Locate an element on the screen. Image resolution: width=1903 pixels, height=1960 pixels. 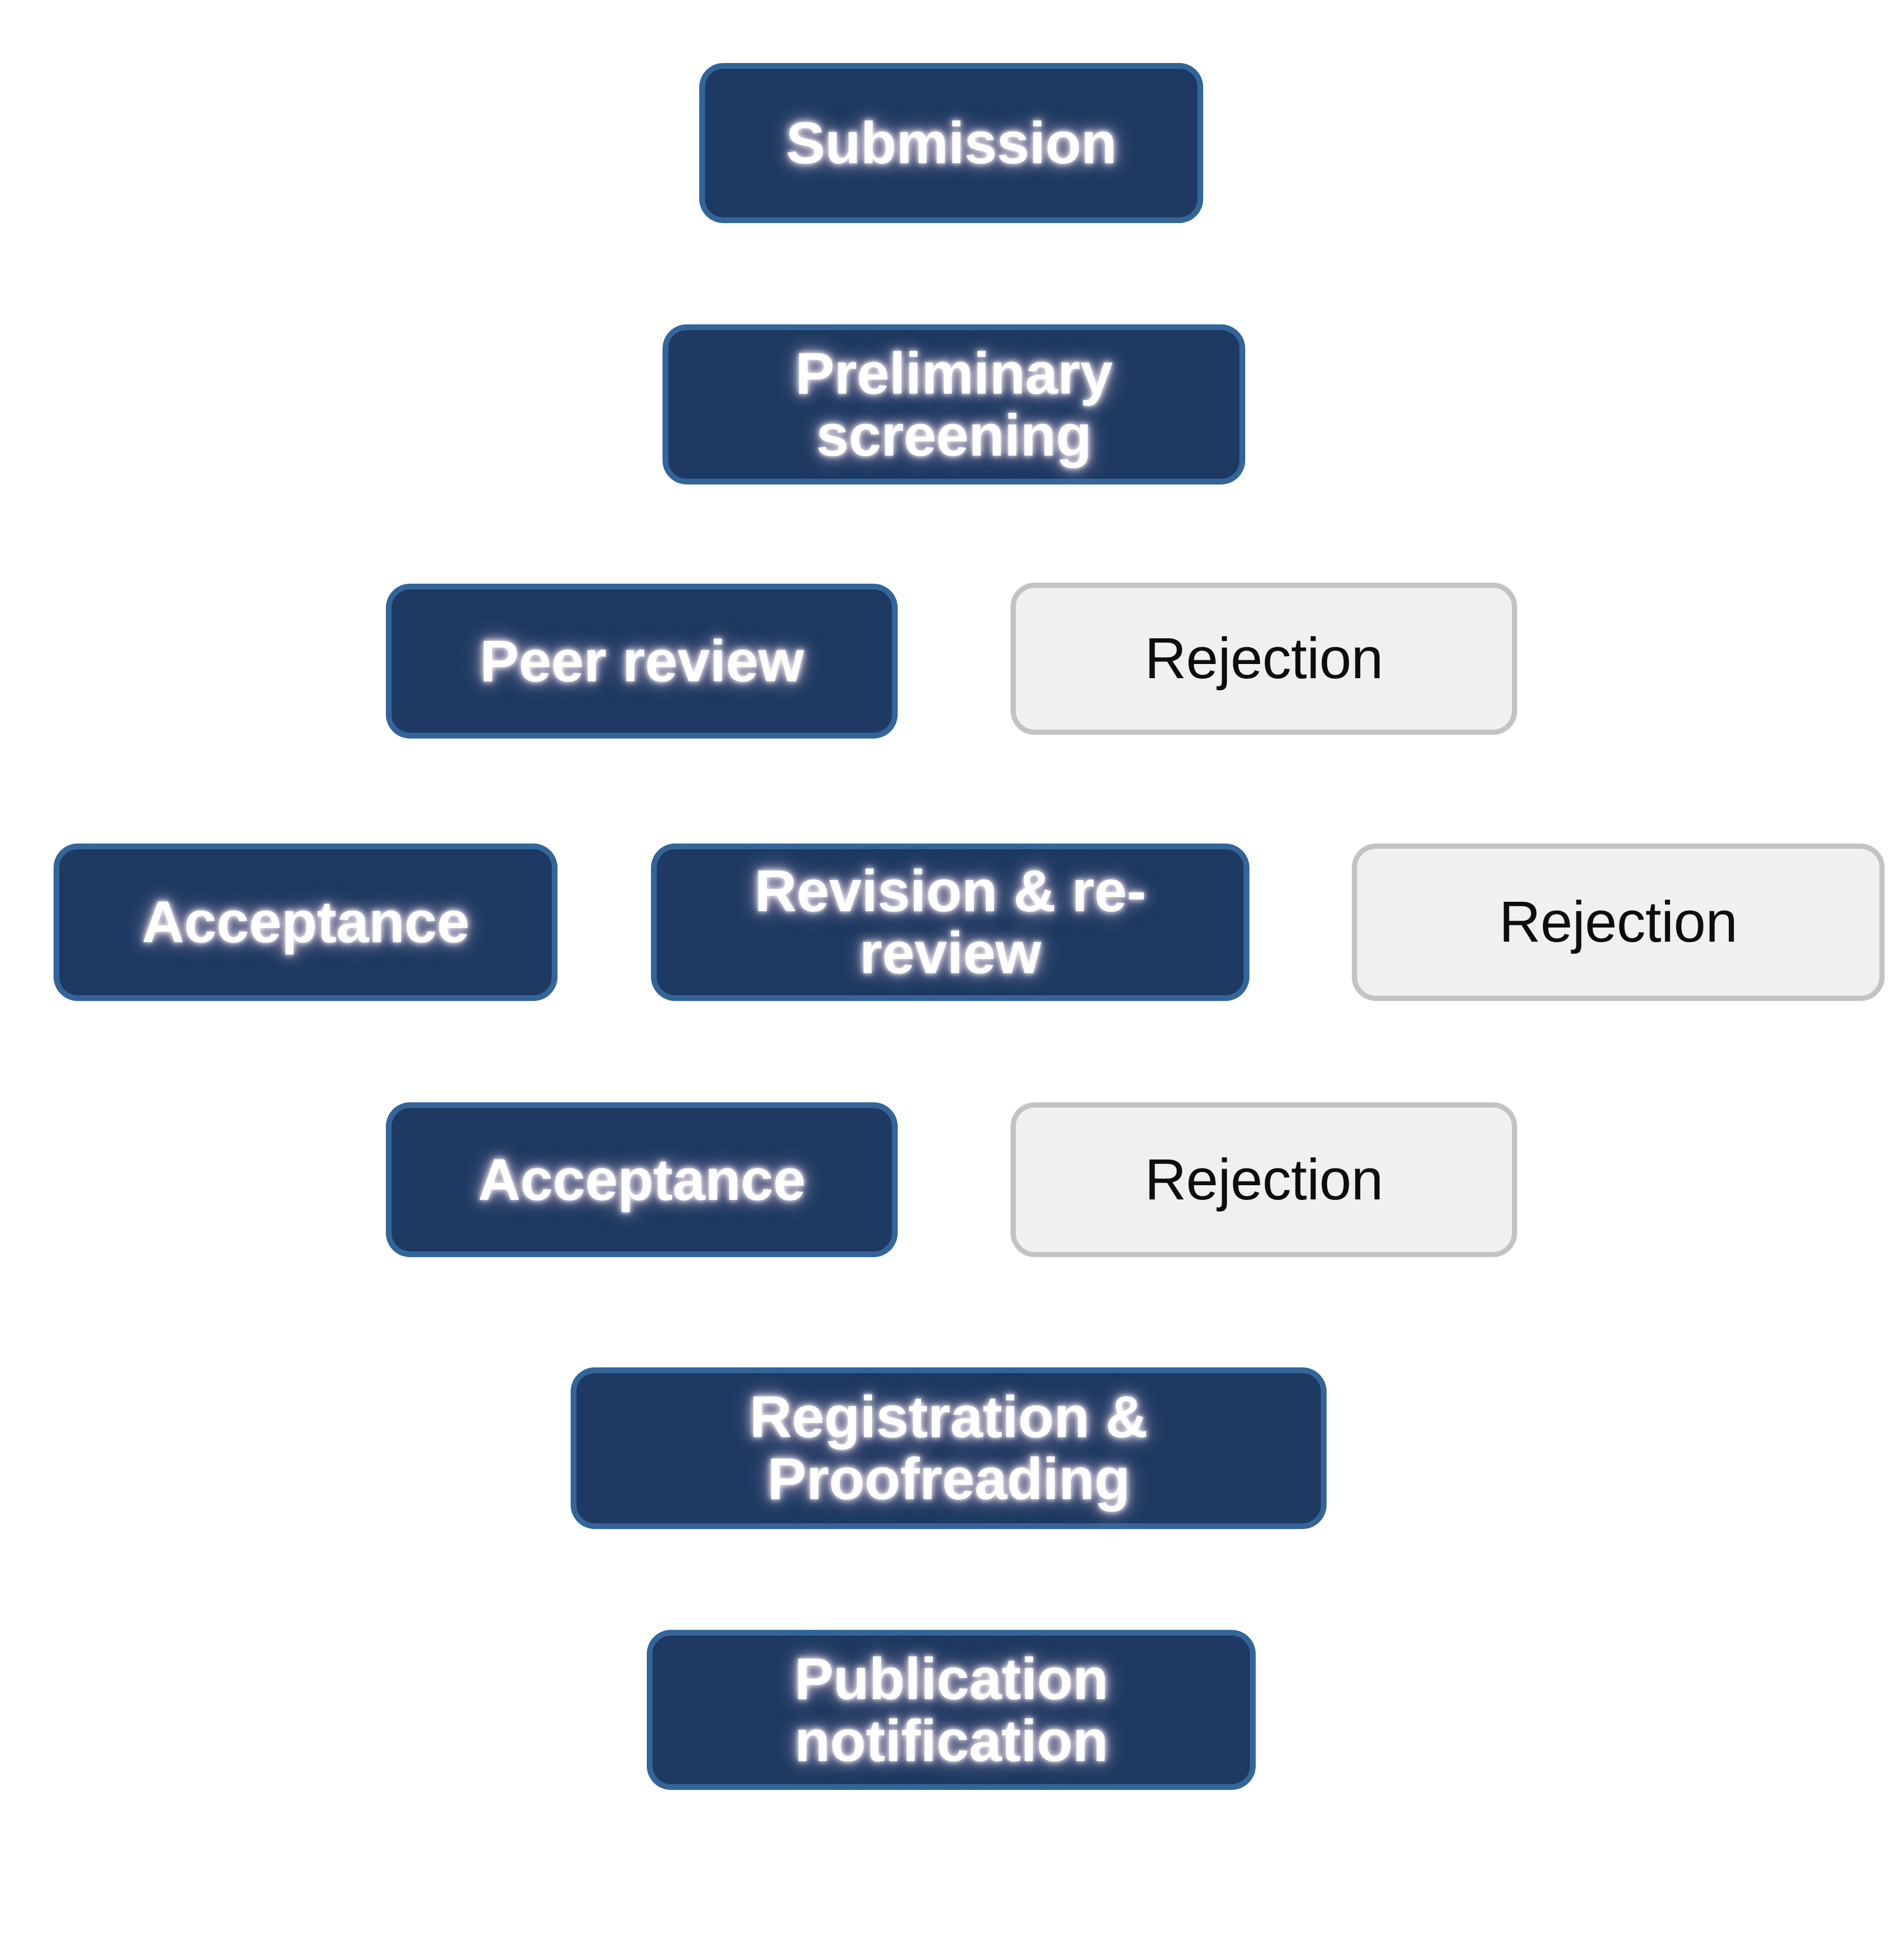
node-registration-proofreading: Registration & Proofreading is located at coordinates (949, 1448).